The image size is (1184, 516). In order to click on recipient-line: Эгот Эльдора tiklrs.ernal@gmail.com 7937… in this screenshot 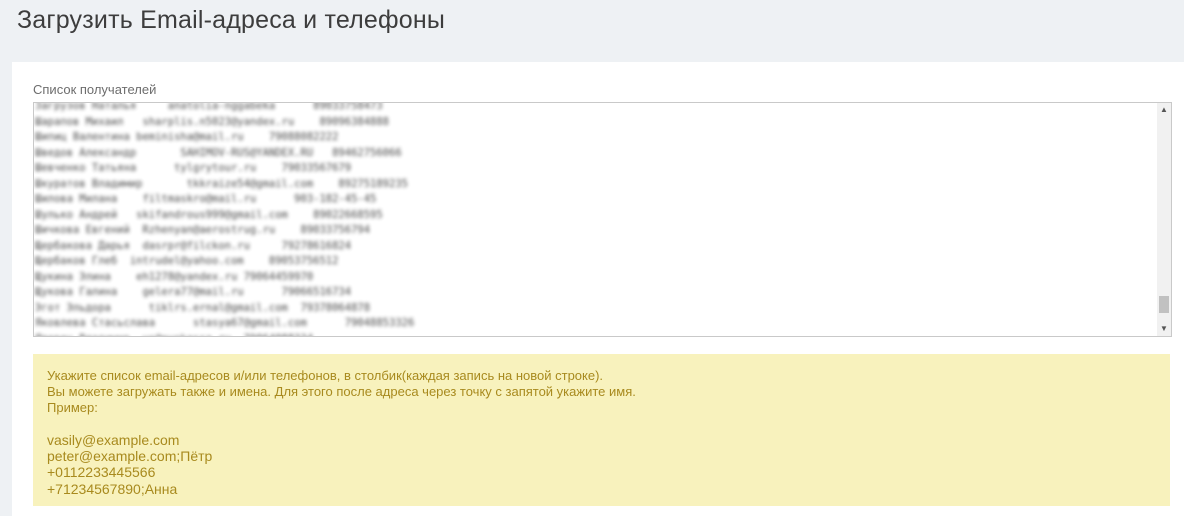, I will do `click(203, 307)`.